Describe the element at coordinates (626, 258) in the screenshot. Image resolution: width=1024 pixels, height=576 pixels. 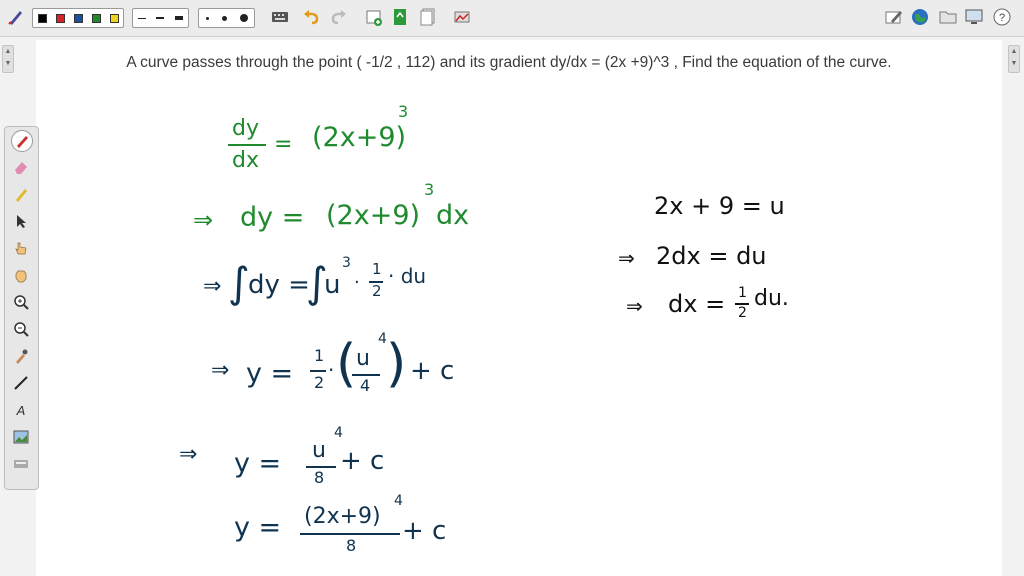
I see `sub-line-2-arrow: ⇒` at that location.